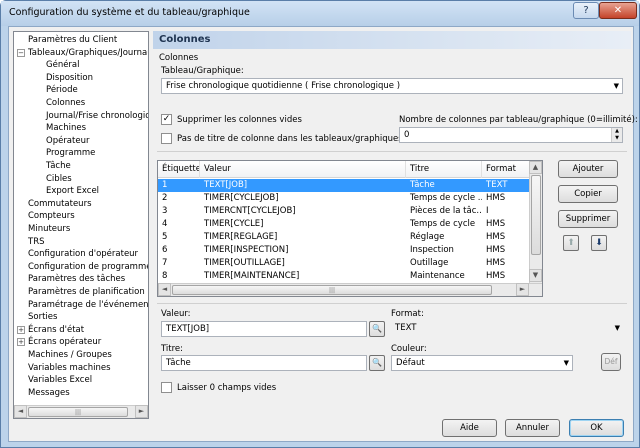  Describe the element at coordinates (596, 428) in the screenshot. I see `ok-button: OK` at that location.